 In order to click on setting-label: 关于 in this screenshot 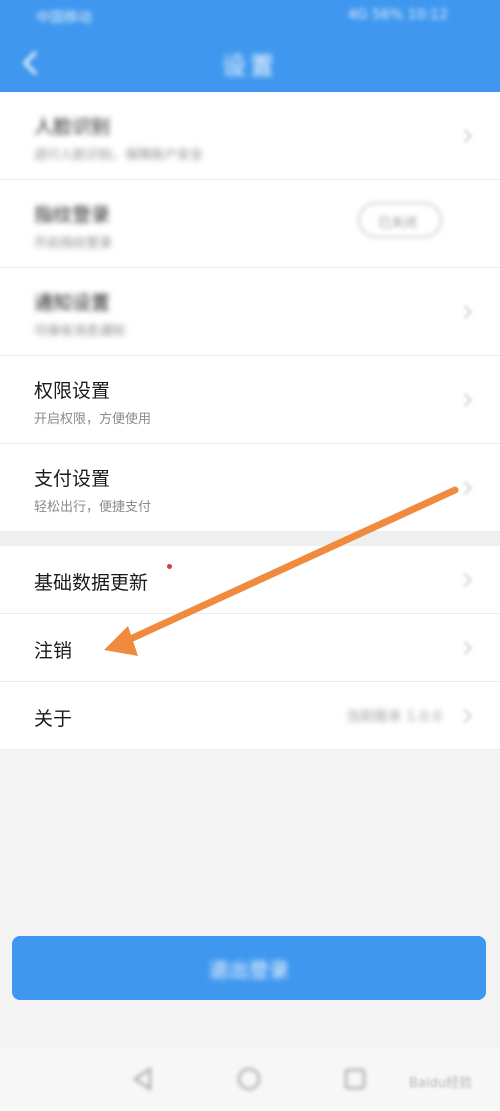, I will do `click(53, 719)`.